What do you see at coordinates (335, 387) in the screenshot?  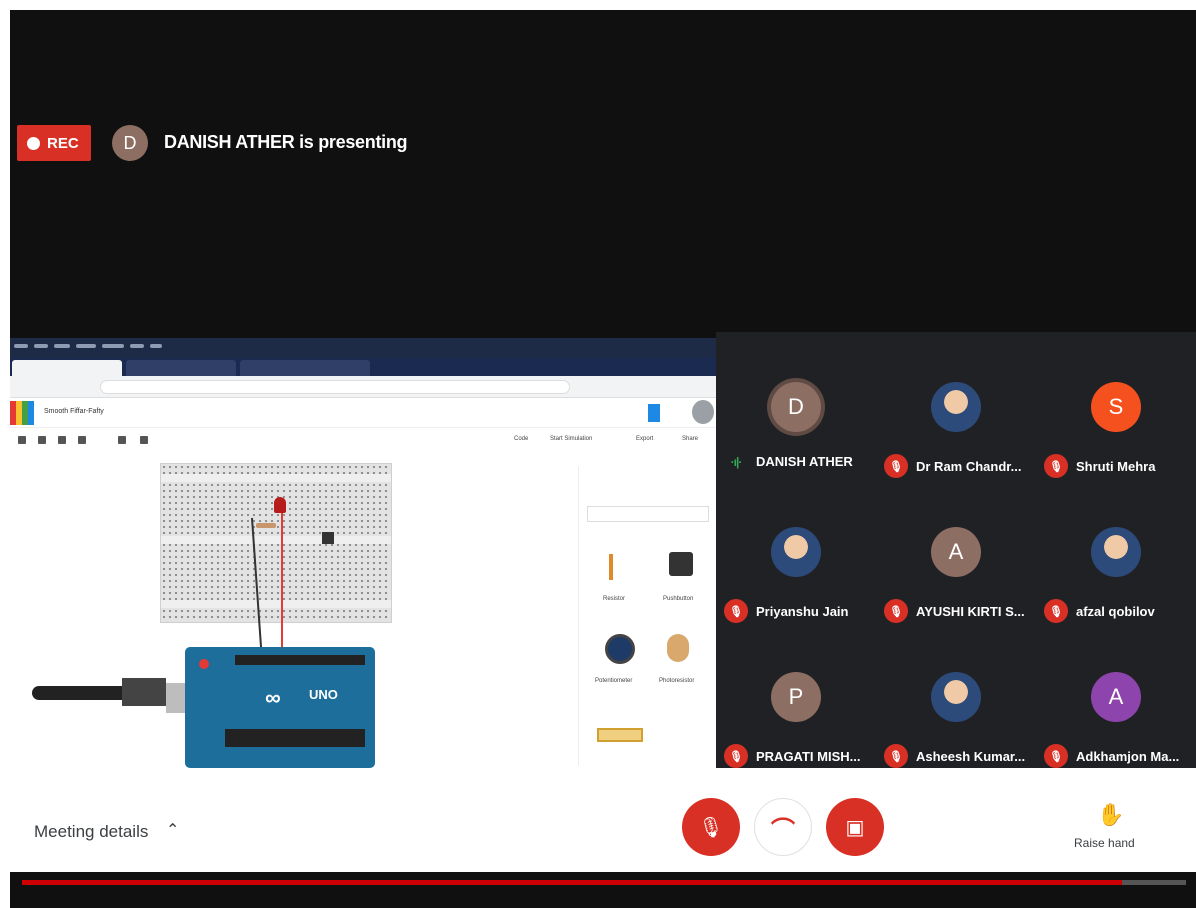 I see `url-field` at bounding box center [335, 387].